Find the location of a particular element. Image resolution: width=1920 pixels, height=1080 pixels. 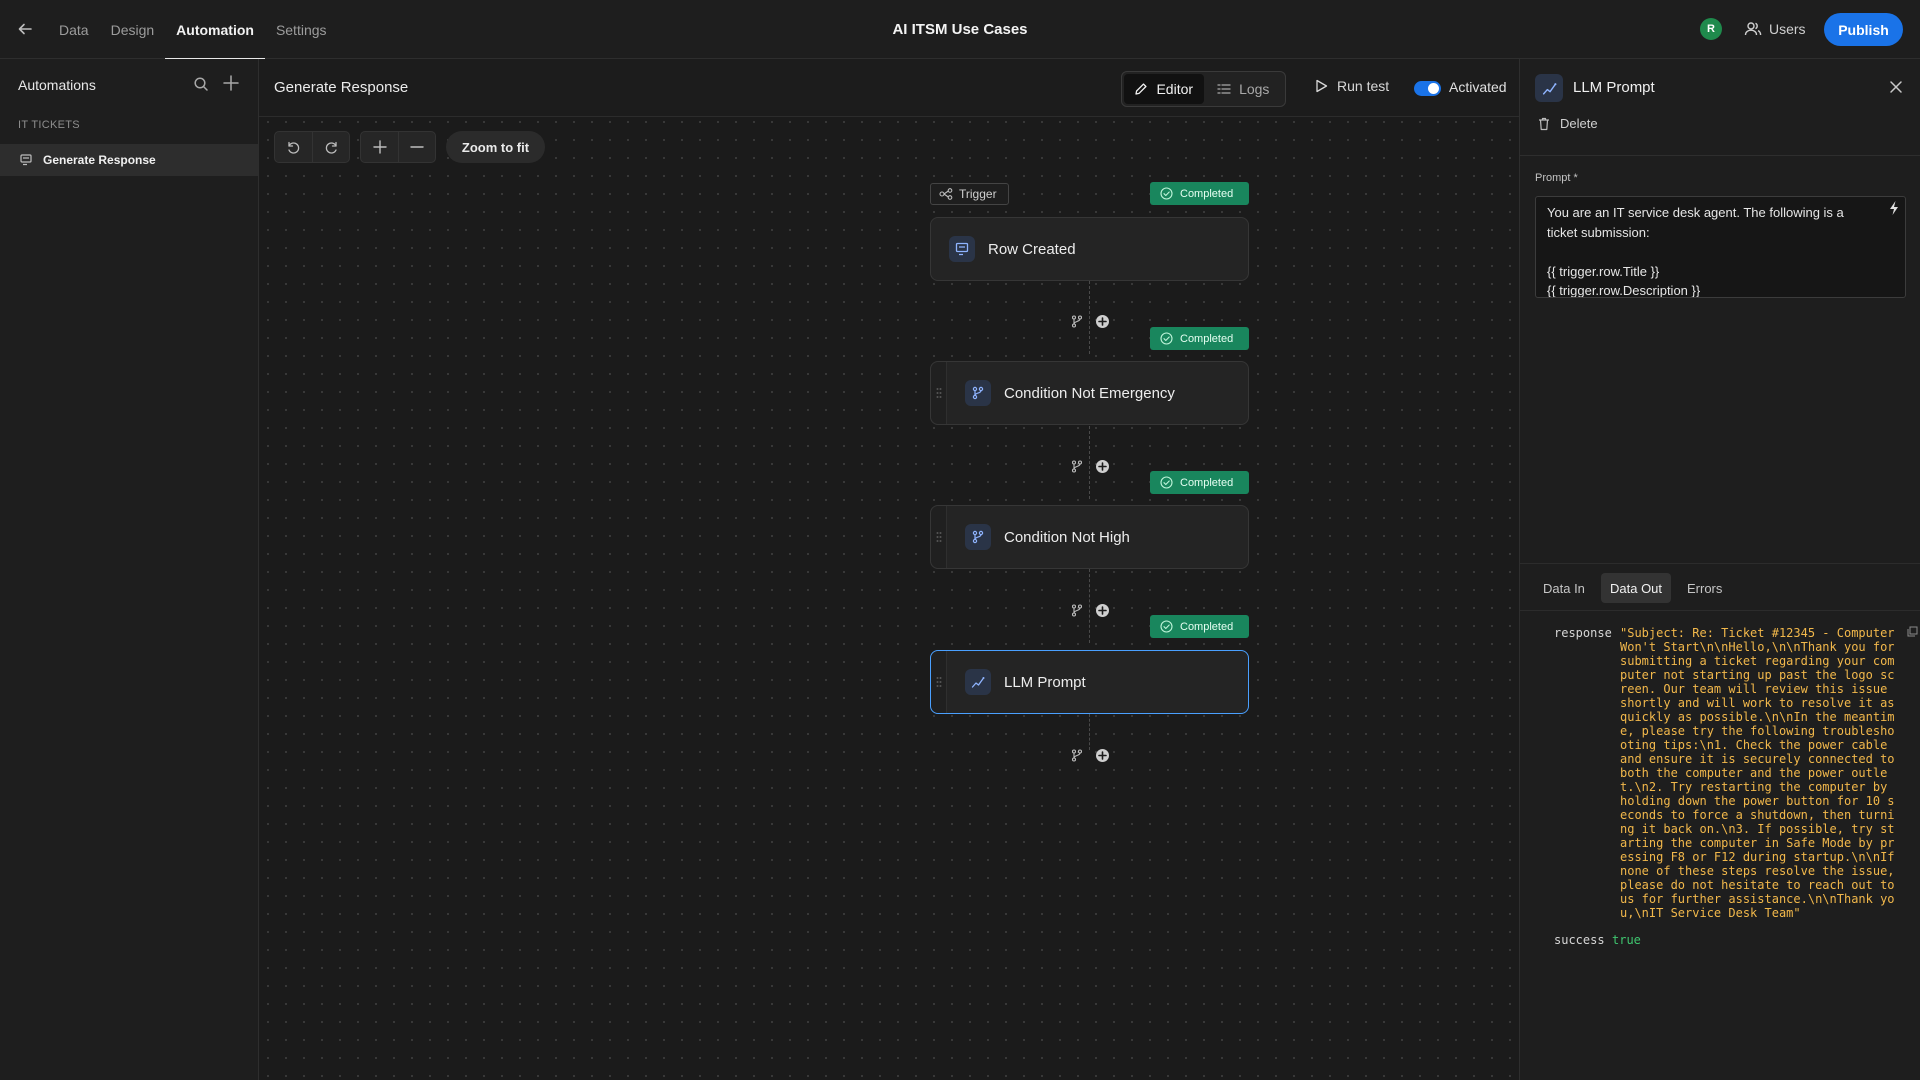

sidebar-item-generate-response: Generate Response is located at coordinates (129, 160).